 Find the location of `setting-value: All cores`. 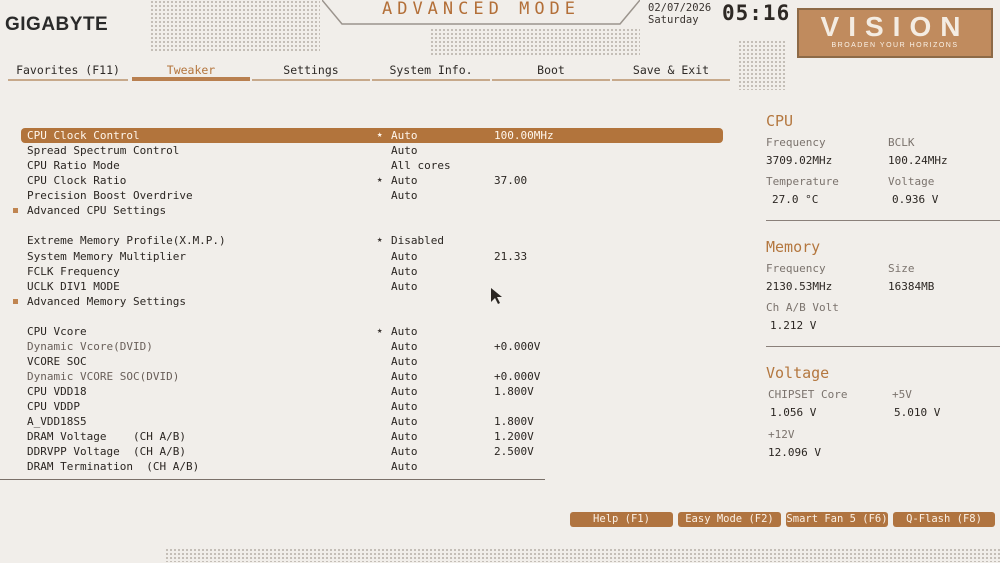

setting-value: All cores is located at coordinates (421, 165).